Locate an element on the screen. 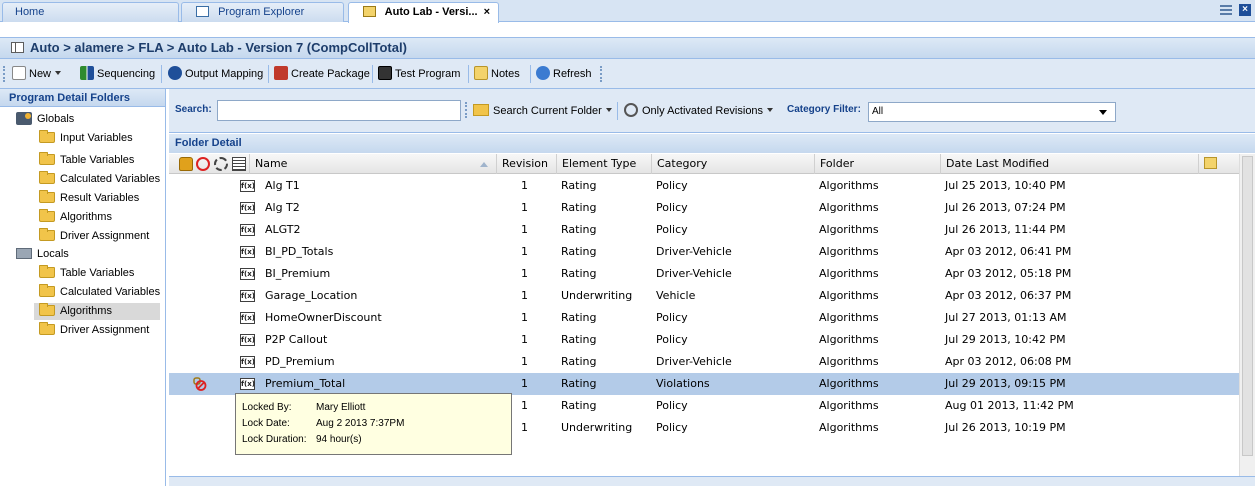 The height and width of the screenshot is (486, 1255). tree-node-globals: Globals is located at coordinates (45, 119).